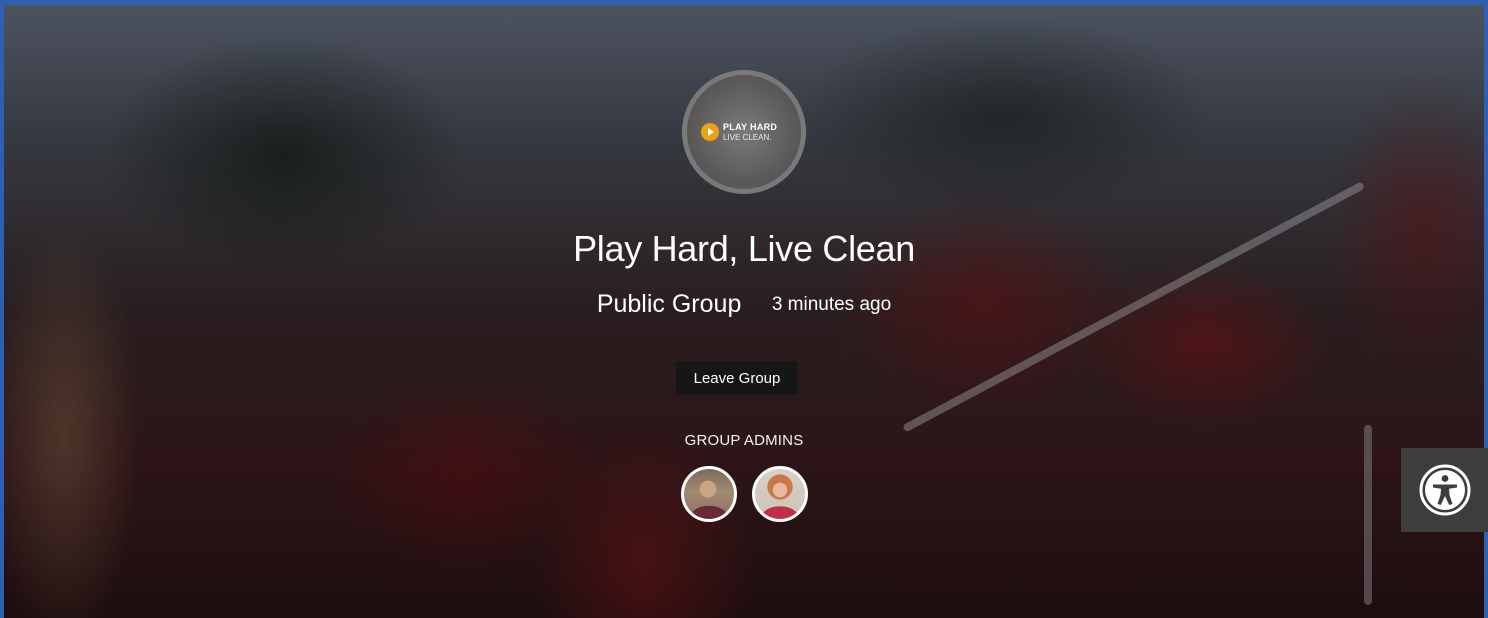 This screenshot has width=1488, height=618. I want to click on group-title: Play Hard, Live Clean, so click(744, 248).